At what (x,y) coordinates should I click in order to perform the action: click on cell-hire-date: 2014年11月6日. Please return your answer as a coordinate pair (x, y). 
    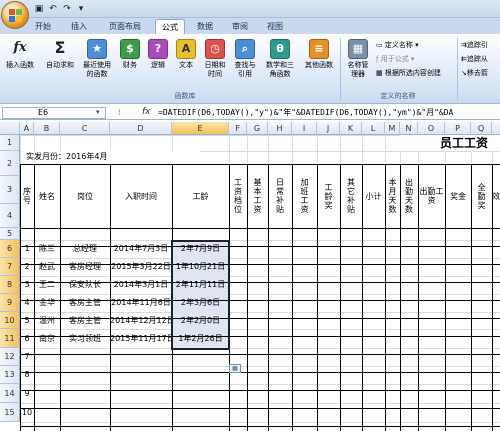
    Looking at the image, I should click on (141, 303).